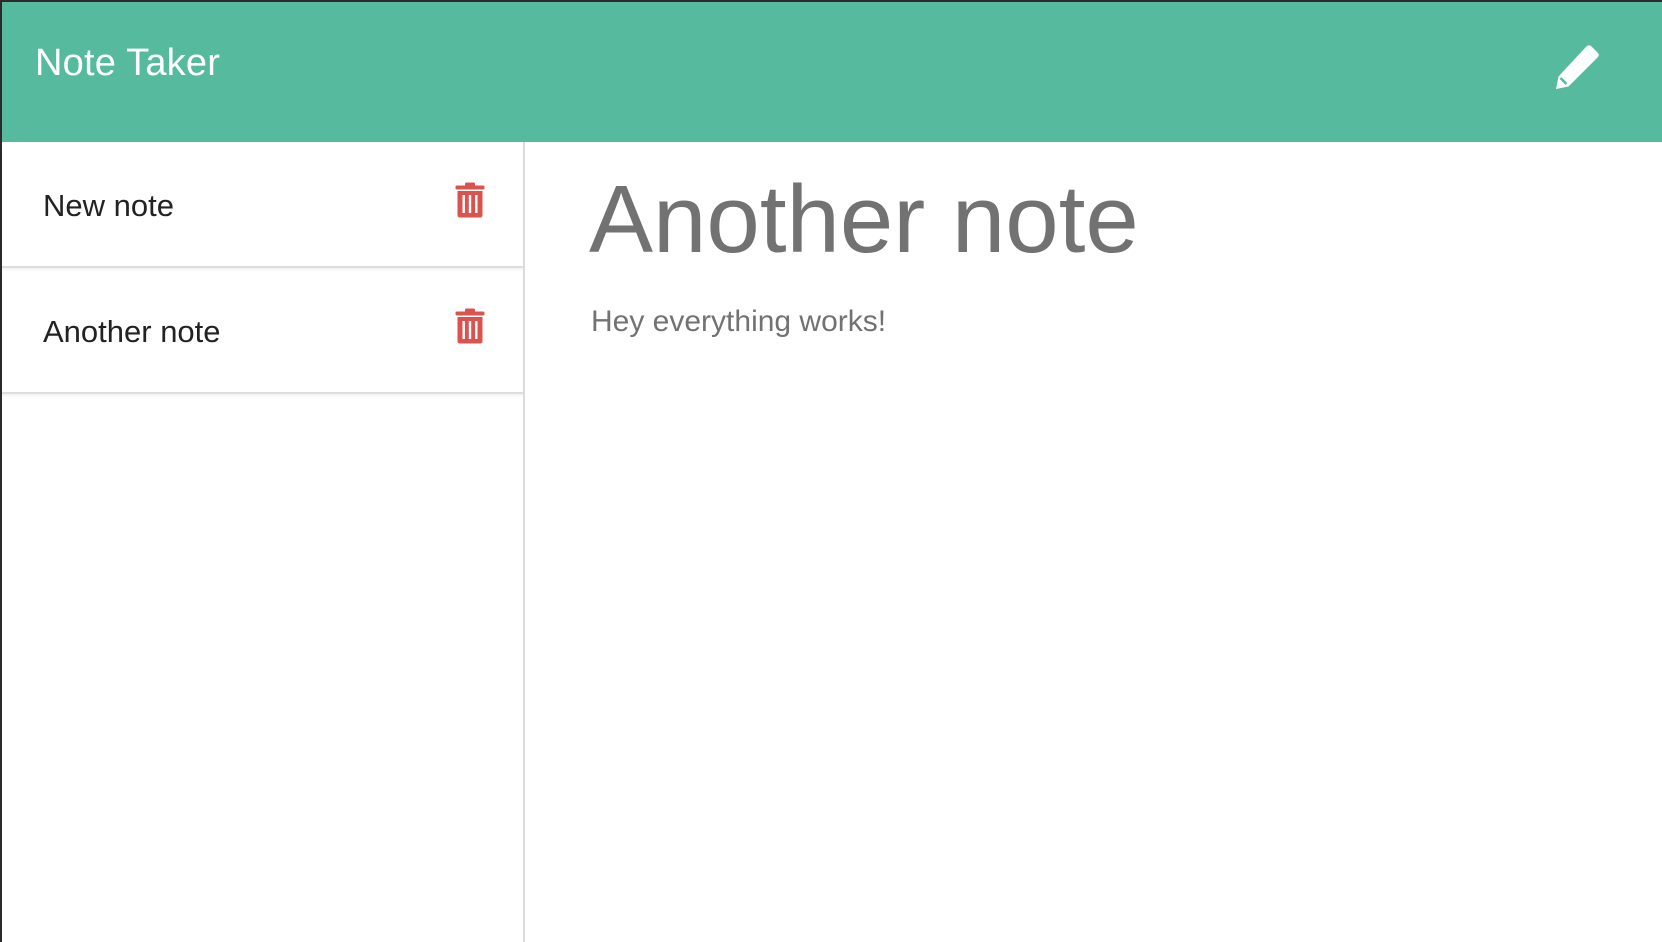 This screenshot has width=1662, height=942. I want to click on note-list-item-title: Another note, so click(132, 331).